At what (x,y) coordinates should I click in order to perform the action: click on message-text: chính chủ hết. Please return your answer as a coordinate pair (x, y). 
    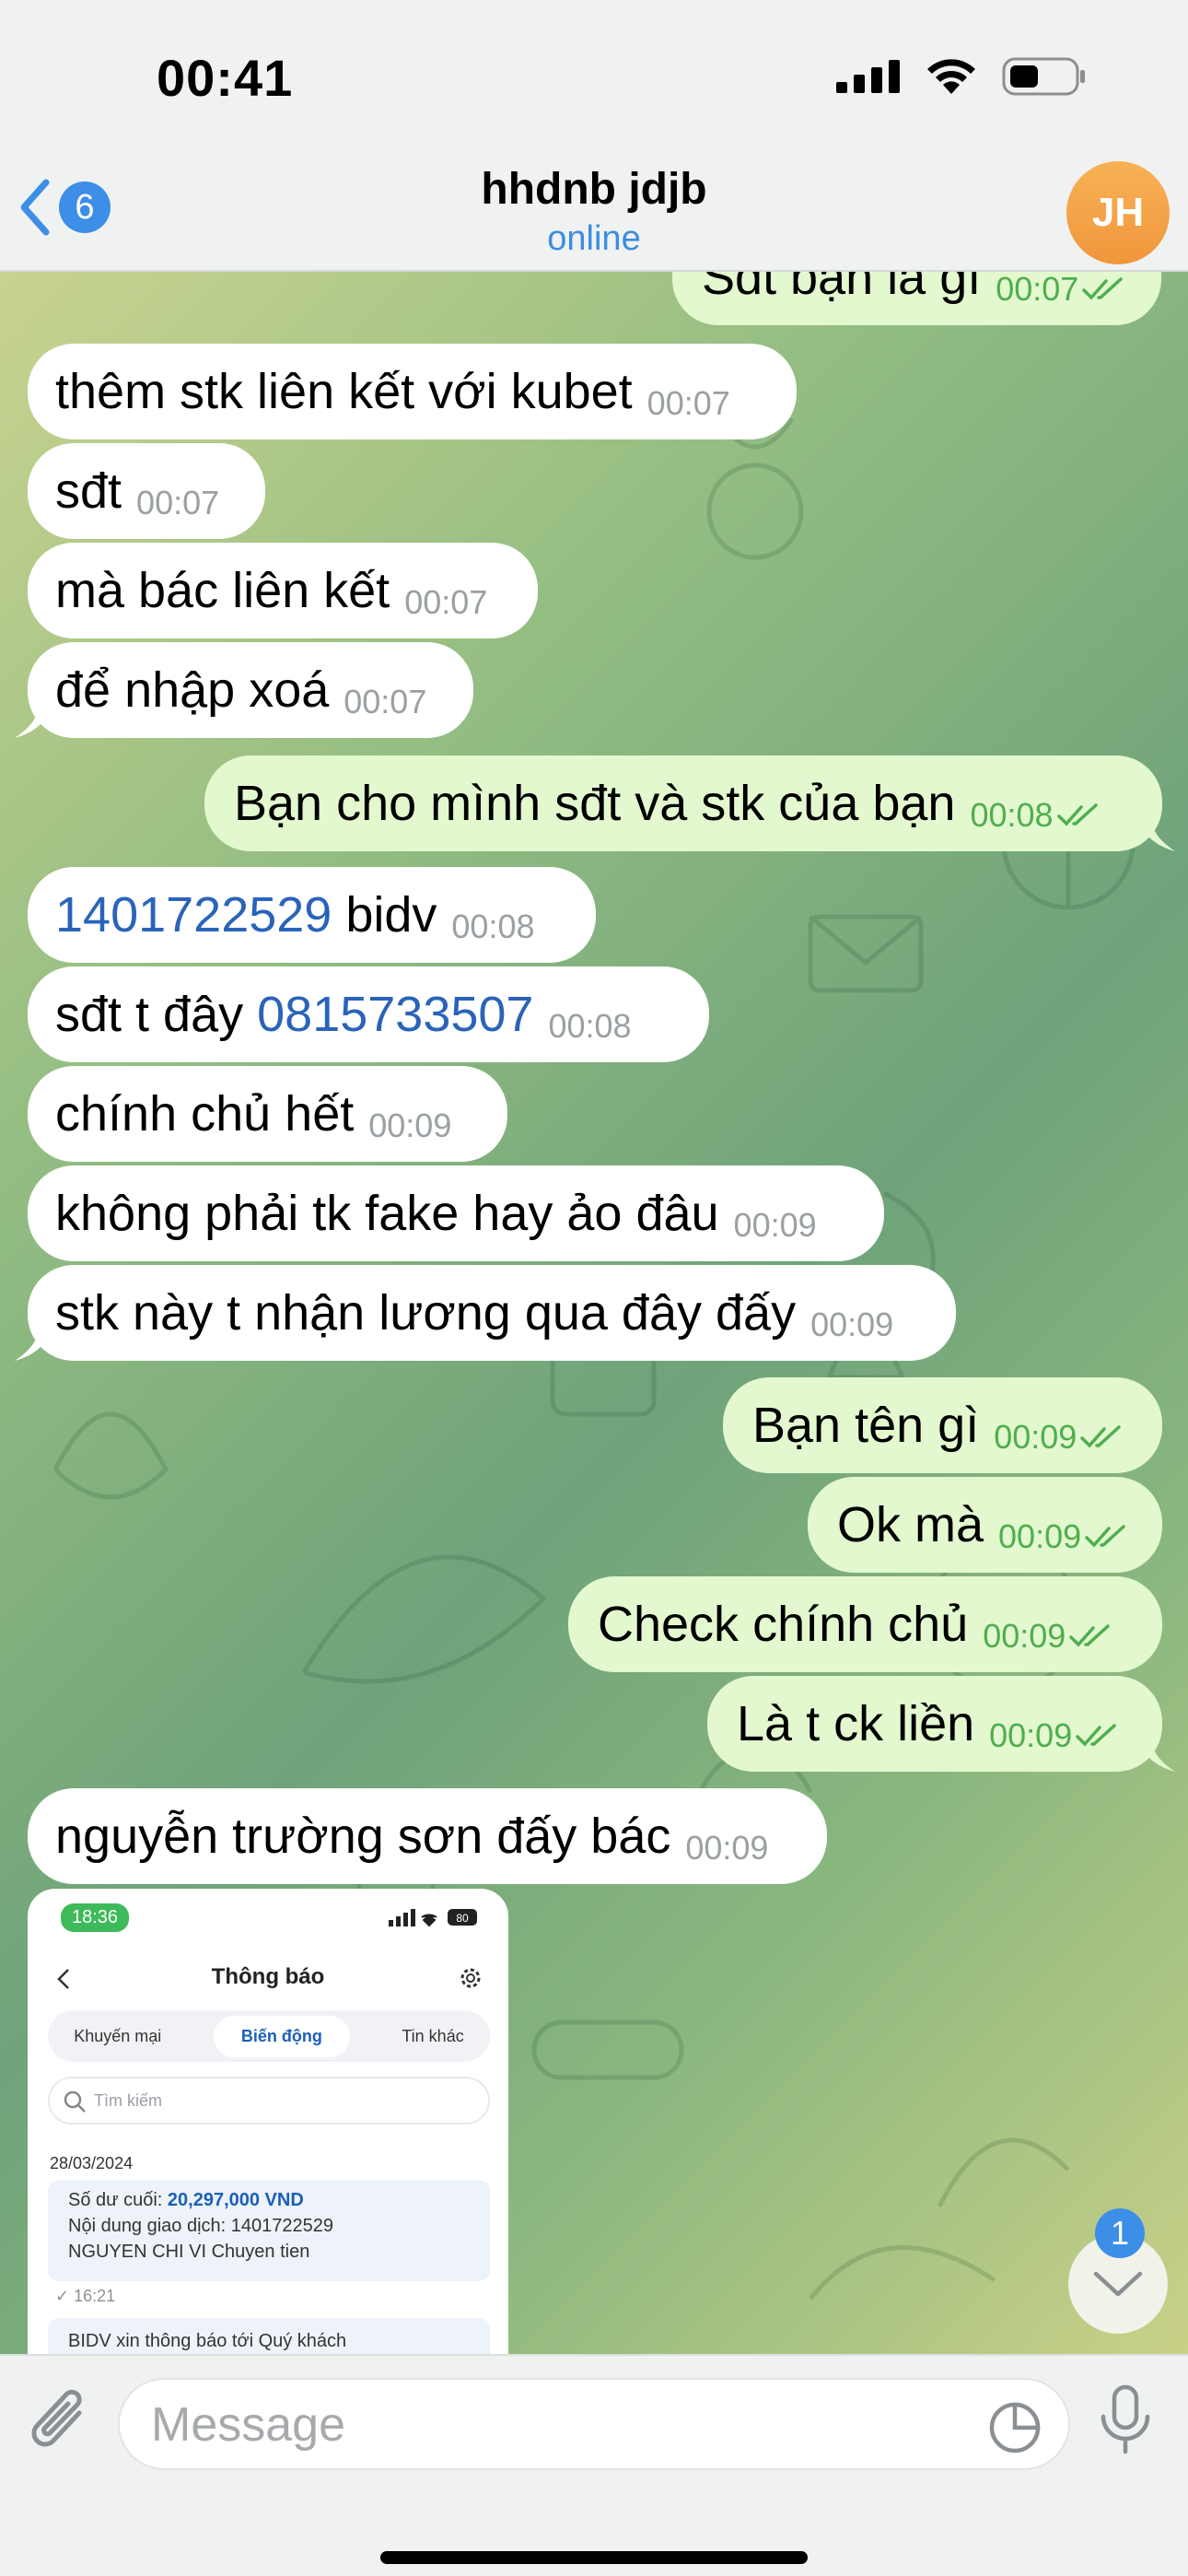
    Looking at the image, I should click on (205, 1114).